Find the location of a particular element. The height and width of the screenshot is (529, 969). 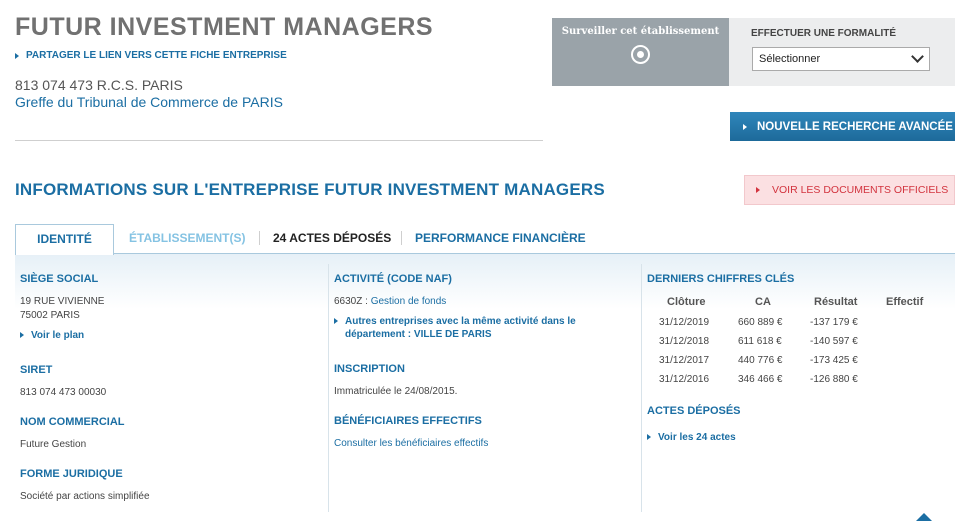

tab-actes-count: 24 is located at coordinates (280, 238).